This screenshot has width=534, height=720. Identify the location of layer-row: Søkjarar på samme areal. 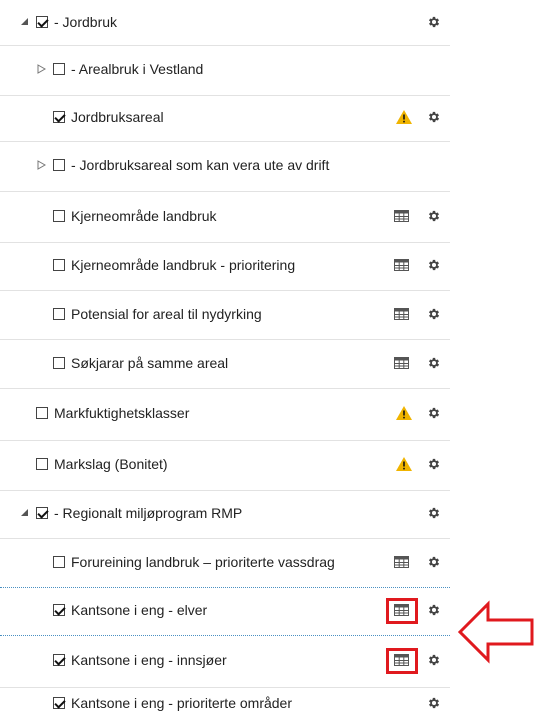
(225, 364).